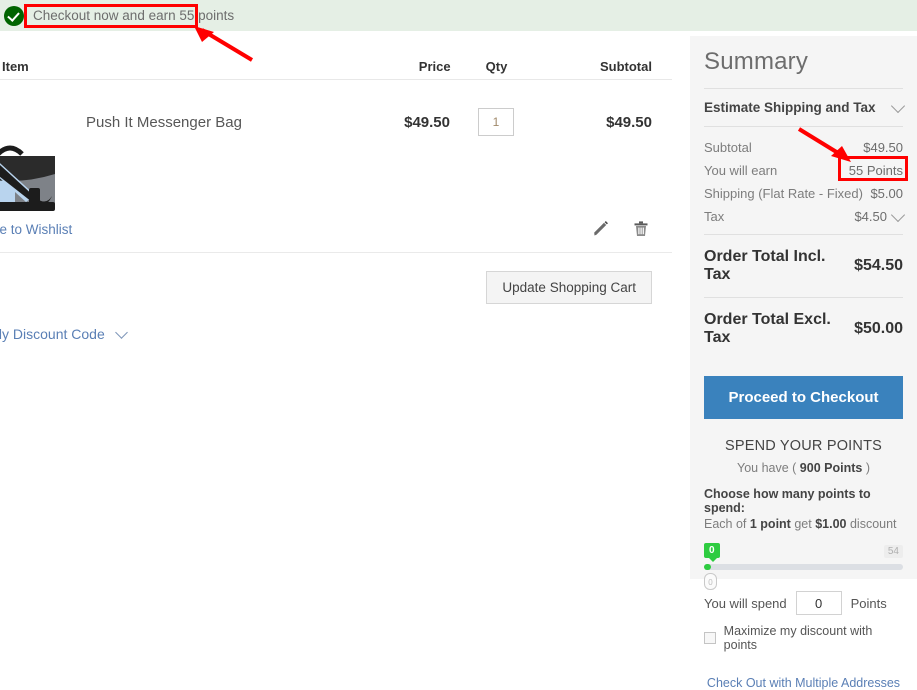  I want to click on points-balance: You have ( 900 Points ), so click(803, 468).